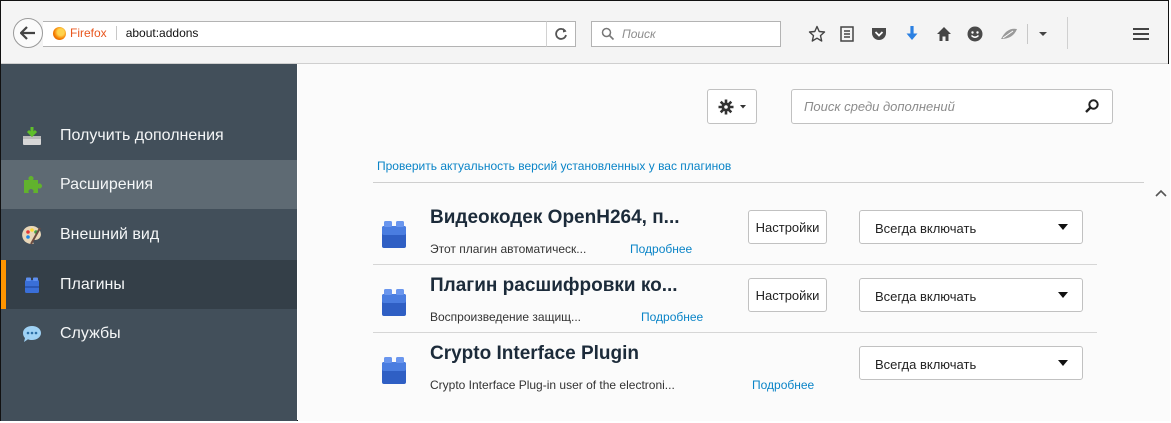 The image size is (1171, 423). I want to click on home-icon, so click(944, 34).